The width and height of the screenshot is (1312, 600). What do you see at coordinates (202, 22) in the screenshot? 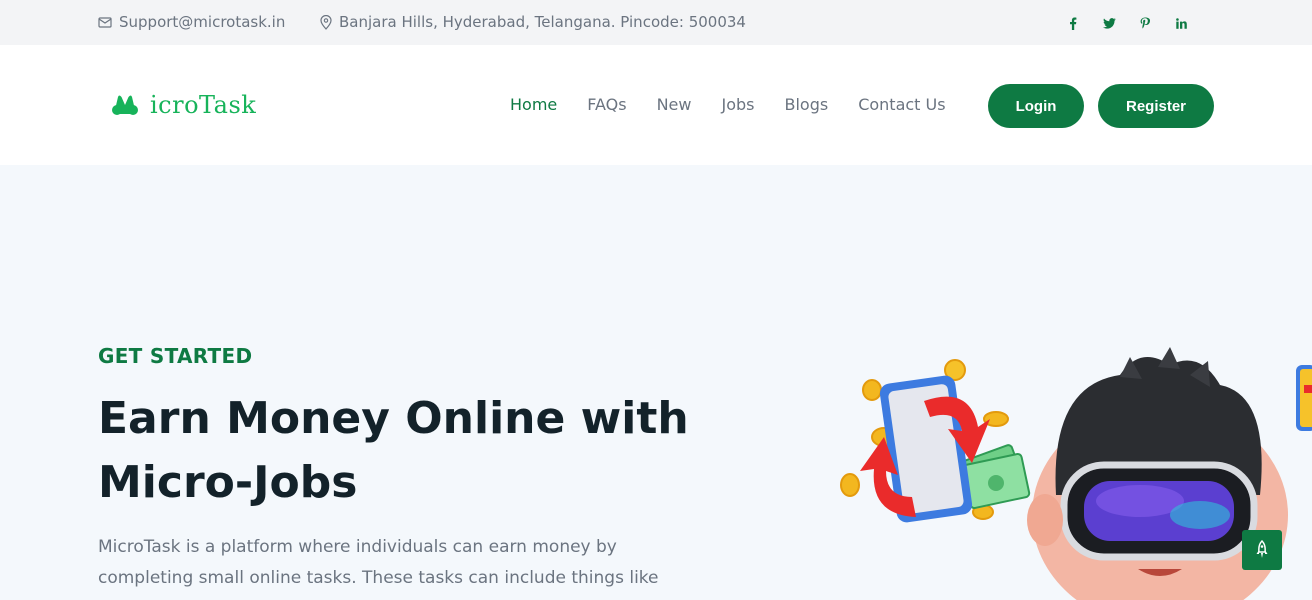
I see `support-email-text: Support@microtask.in` at bounding box center [202, 22].